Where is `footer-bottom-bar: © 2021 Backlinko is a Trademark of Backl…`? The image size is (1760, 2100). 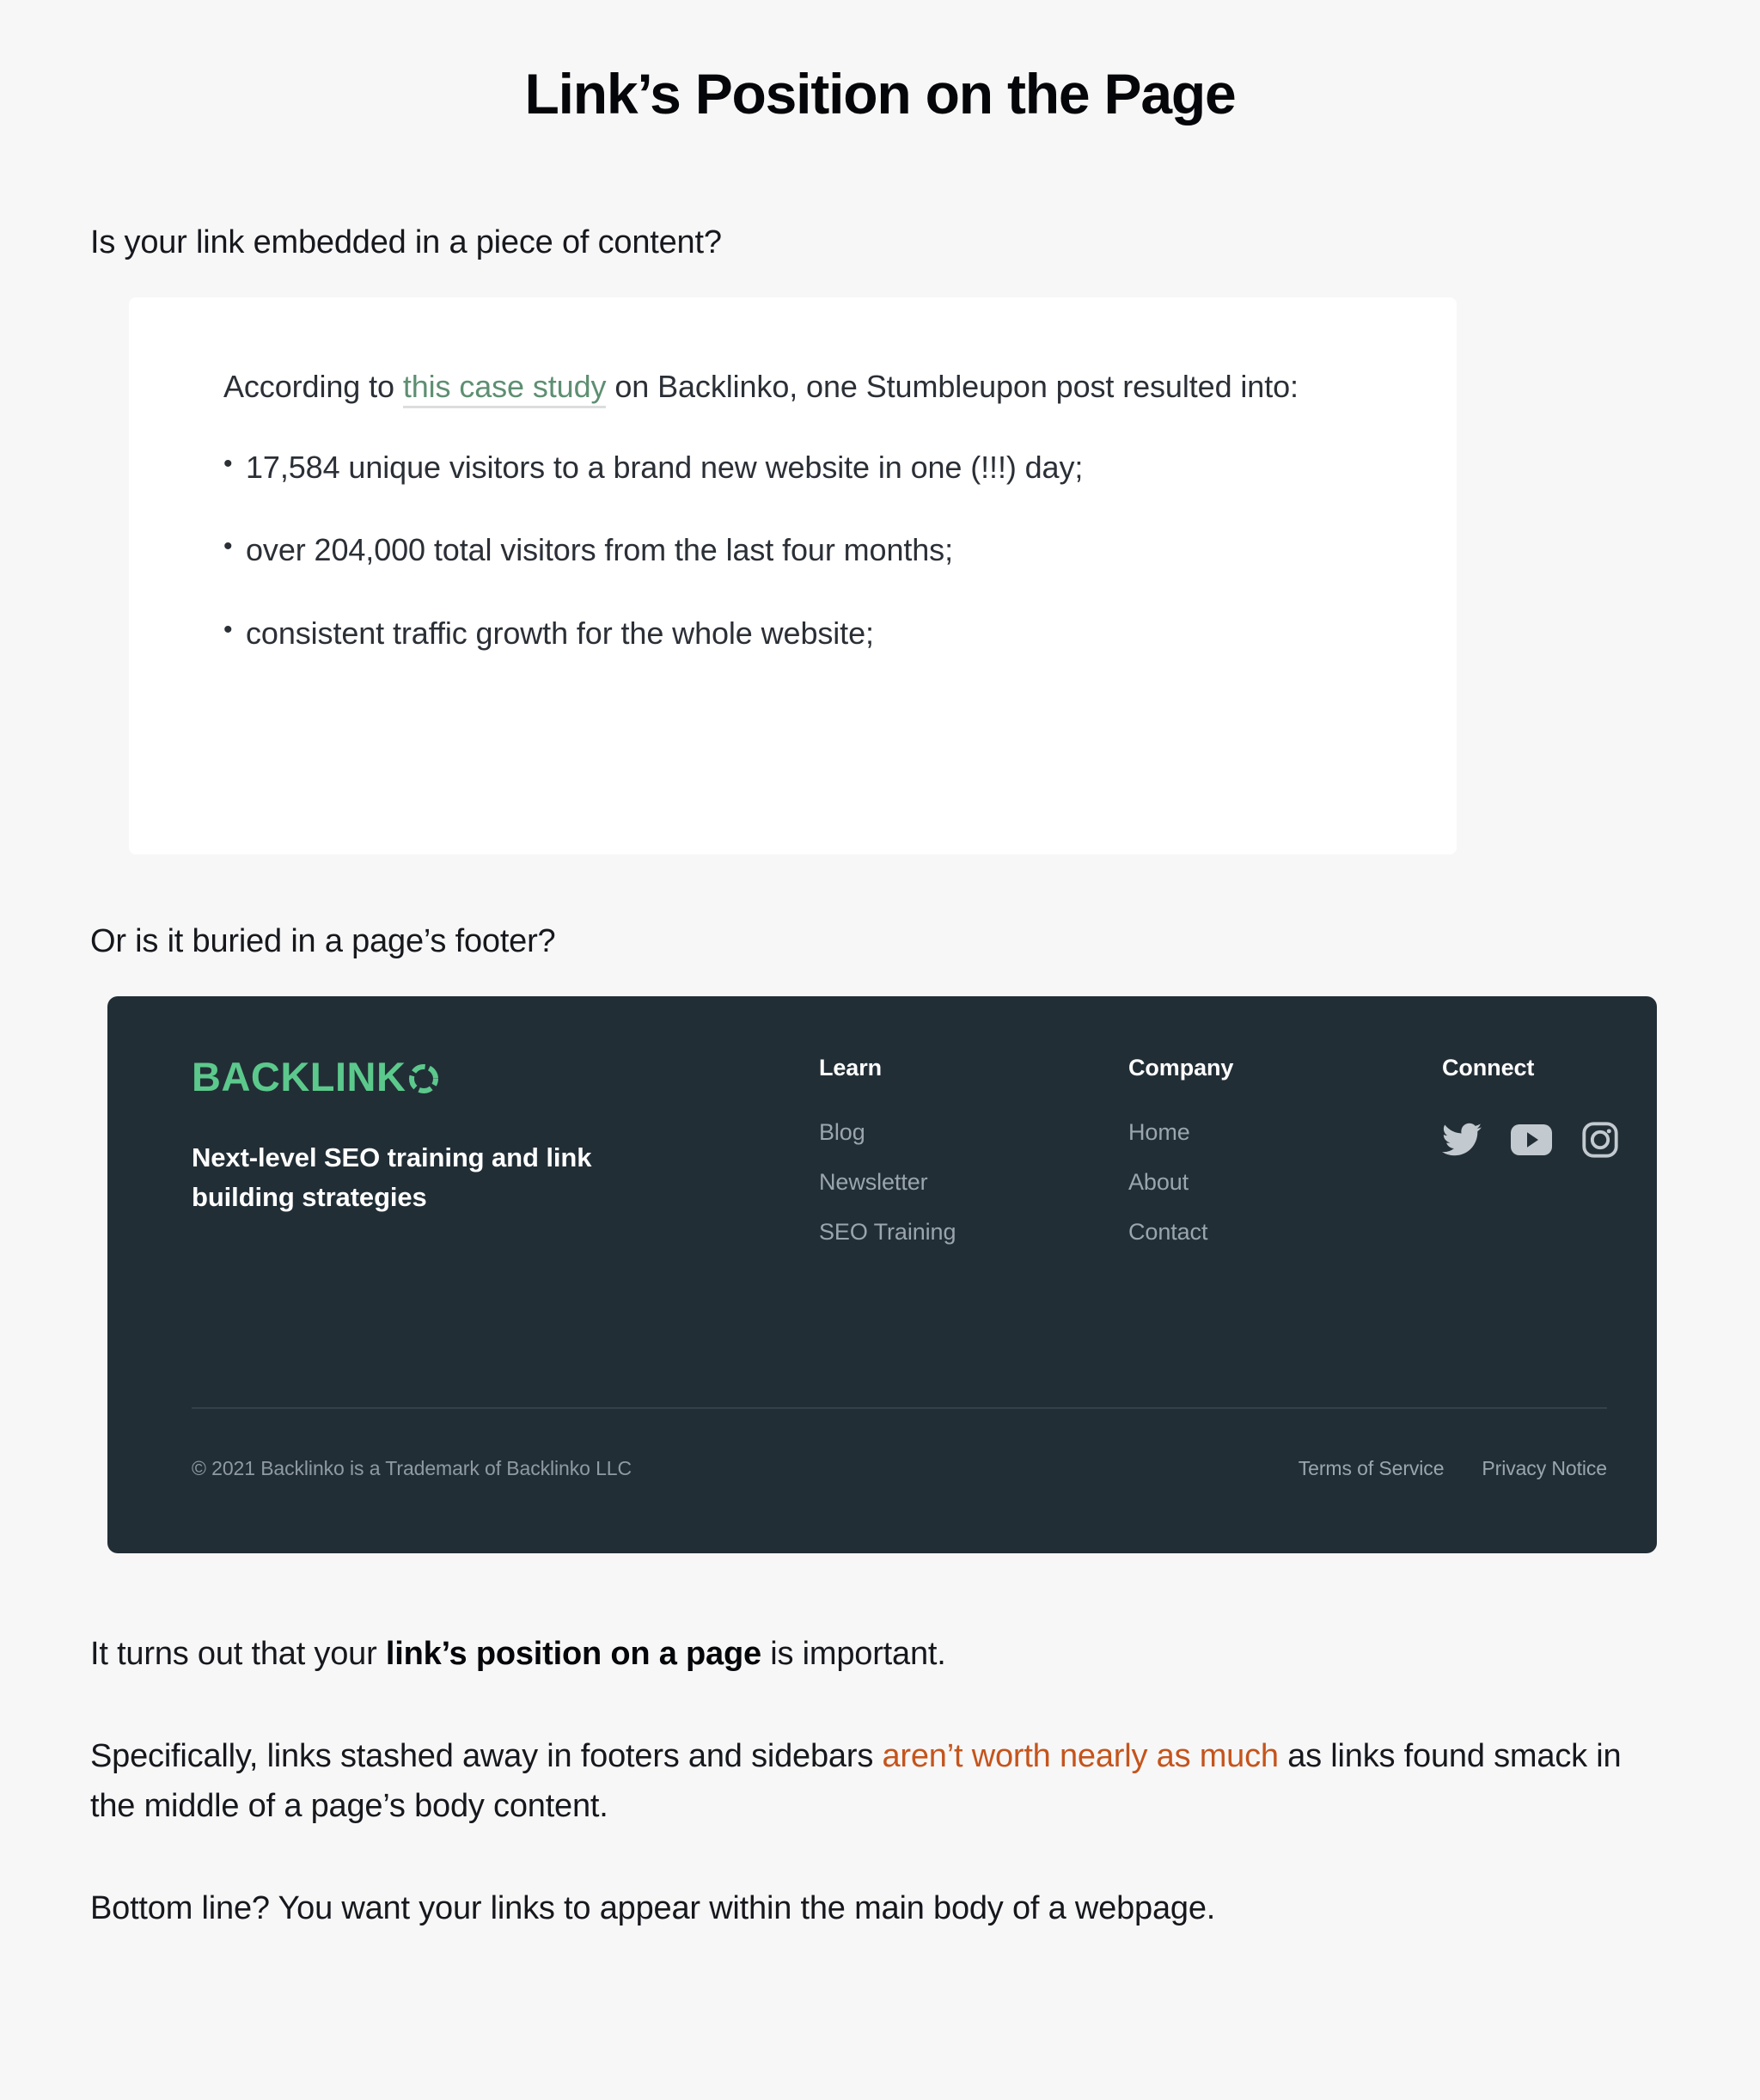 footer-bottom-bar: © 2021 Backlinko is a Trademark of Backl… is located at coordinates (899, 1467).